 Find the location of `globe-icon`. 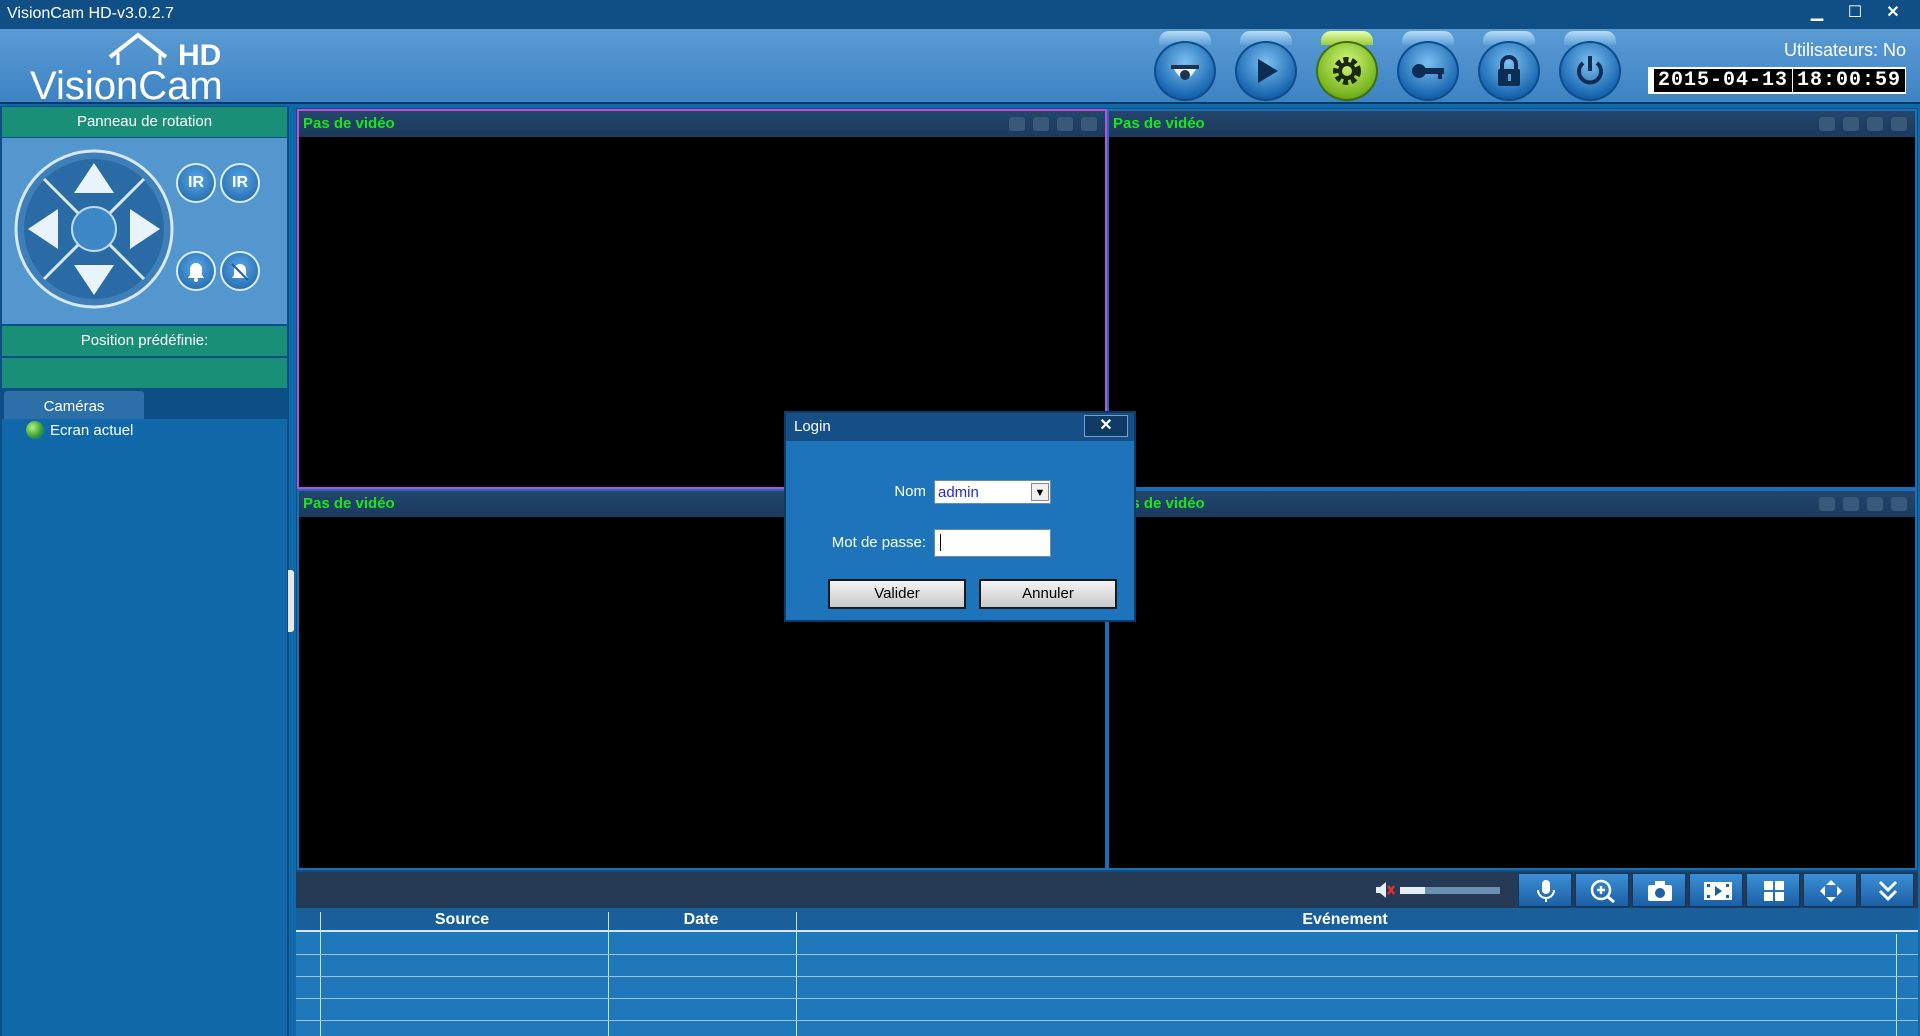

globe-icon is located at coordinates (35, 430).